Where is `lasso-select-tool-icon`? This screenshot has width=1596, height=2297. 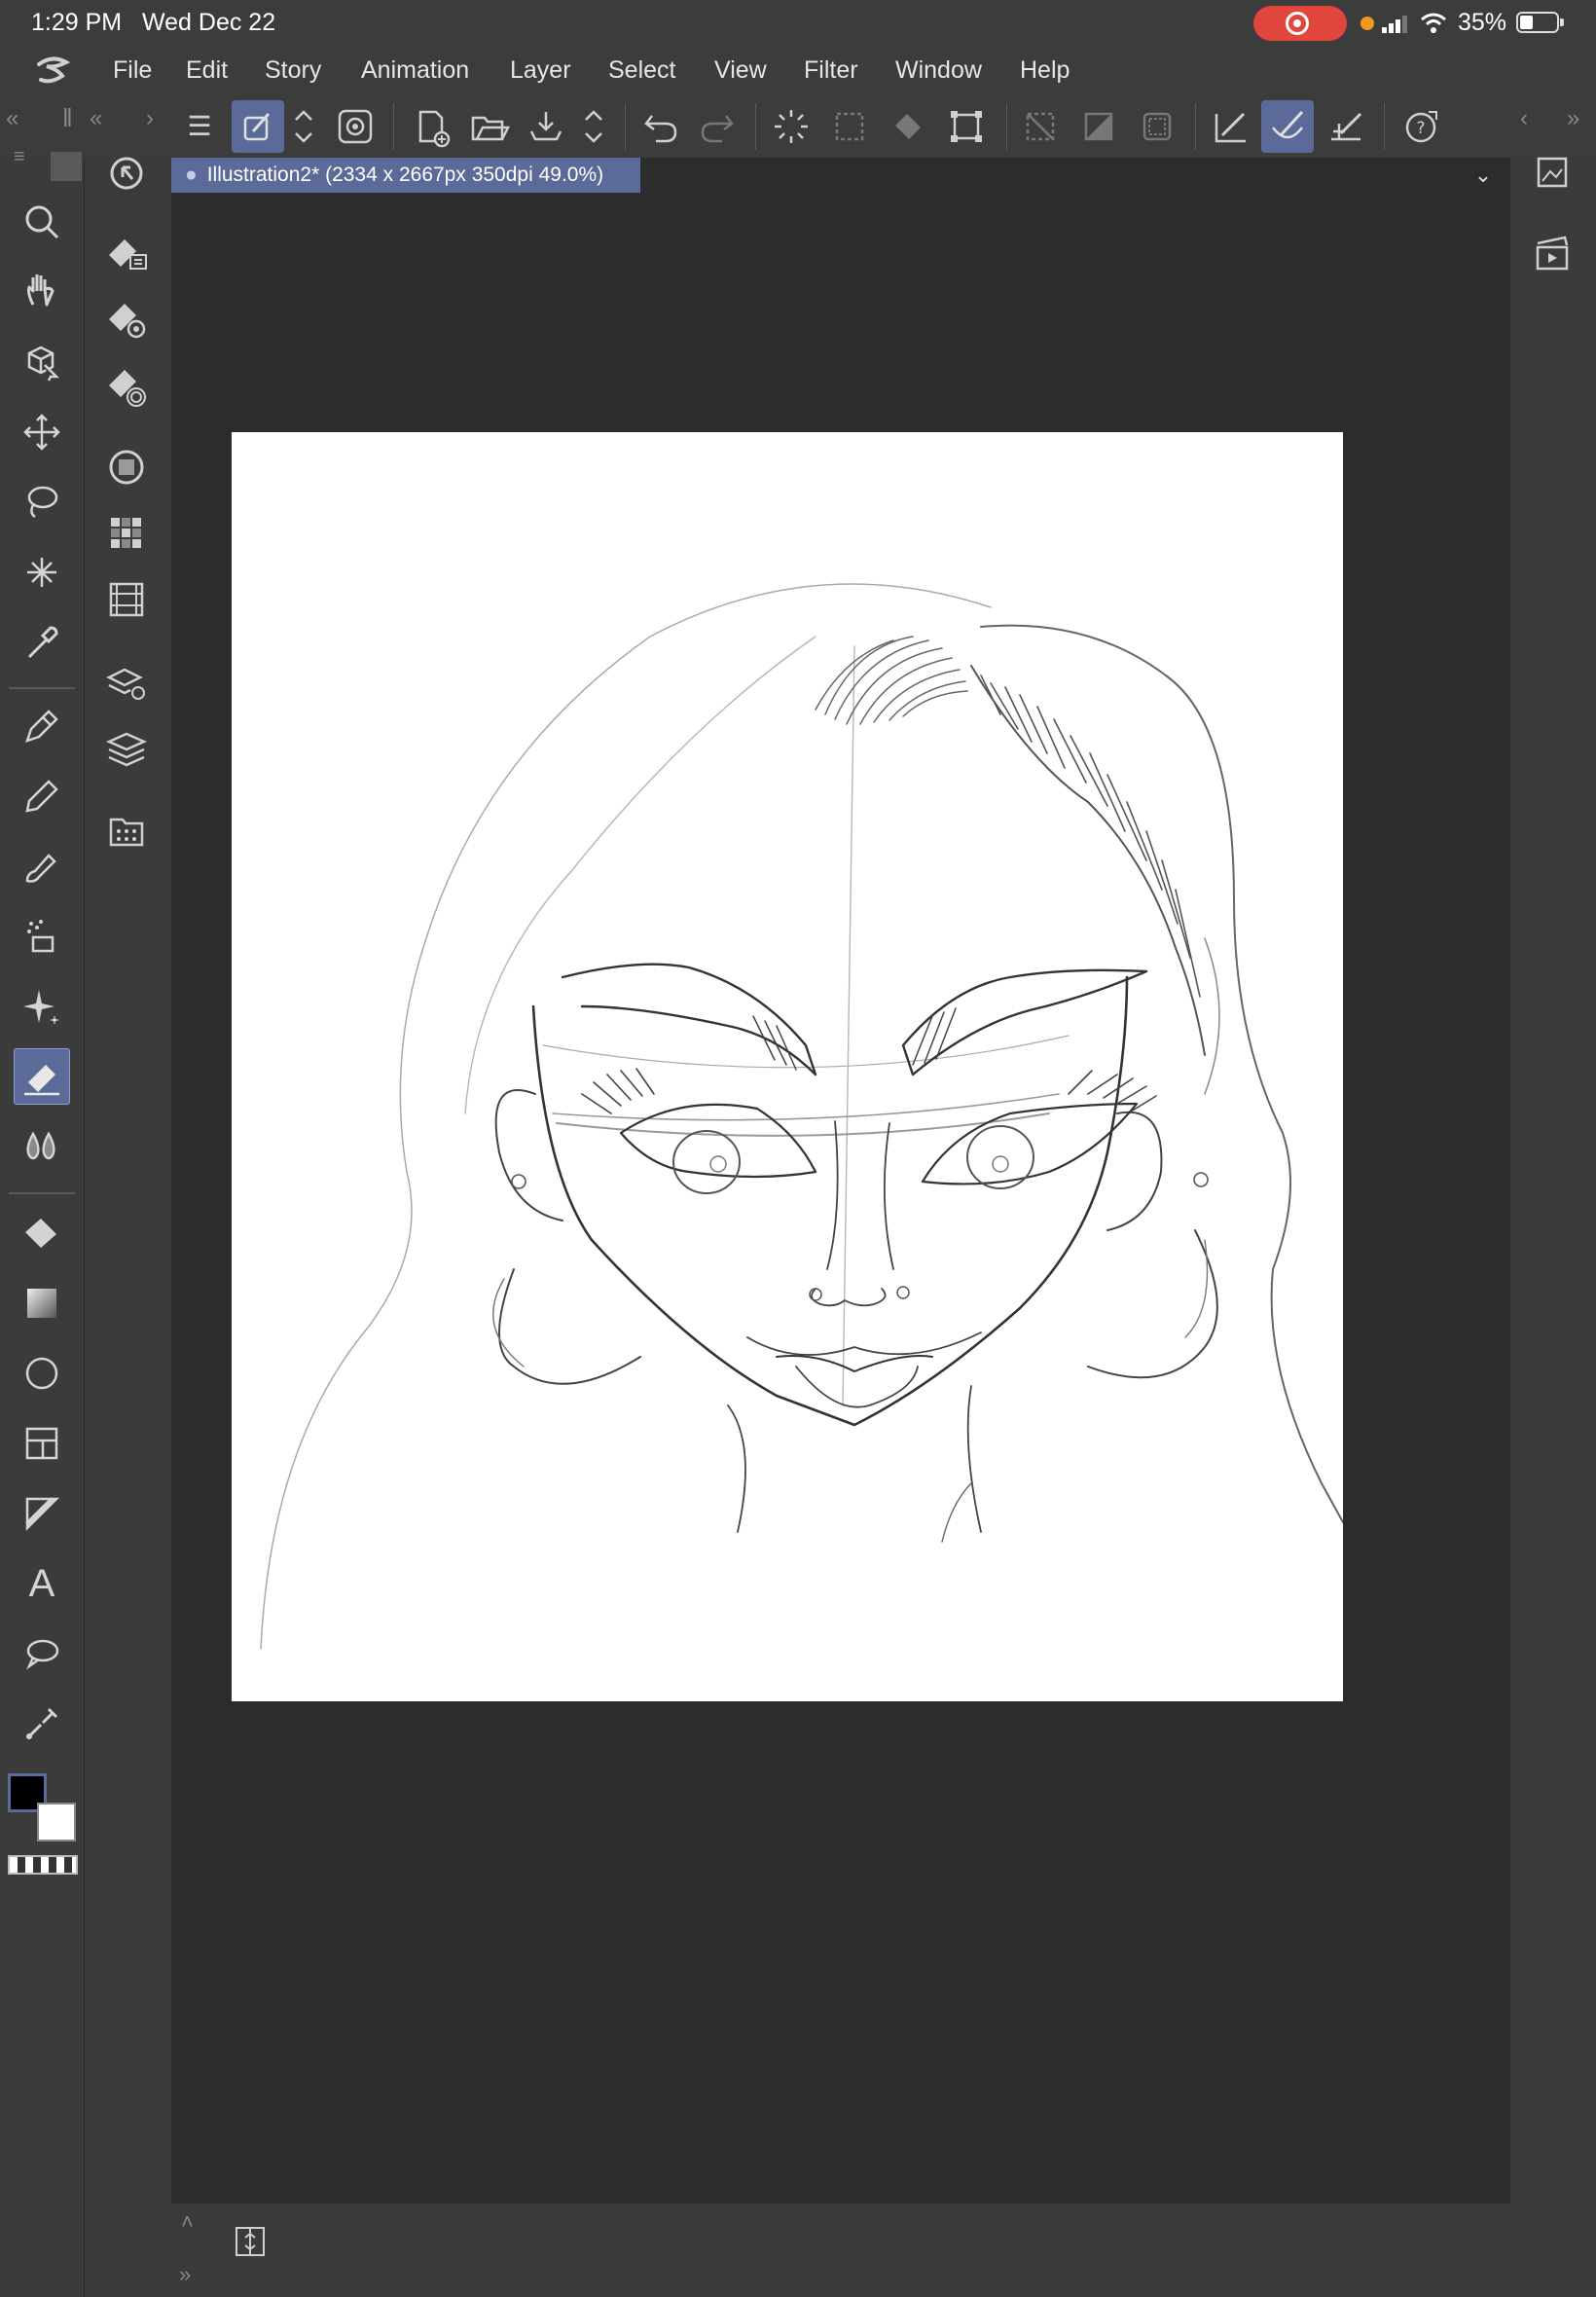
lasso-select-tool-icon is located at coordinates (42, 502).